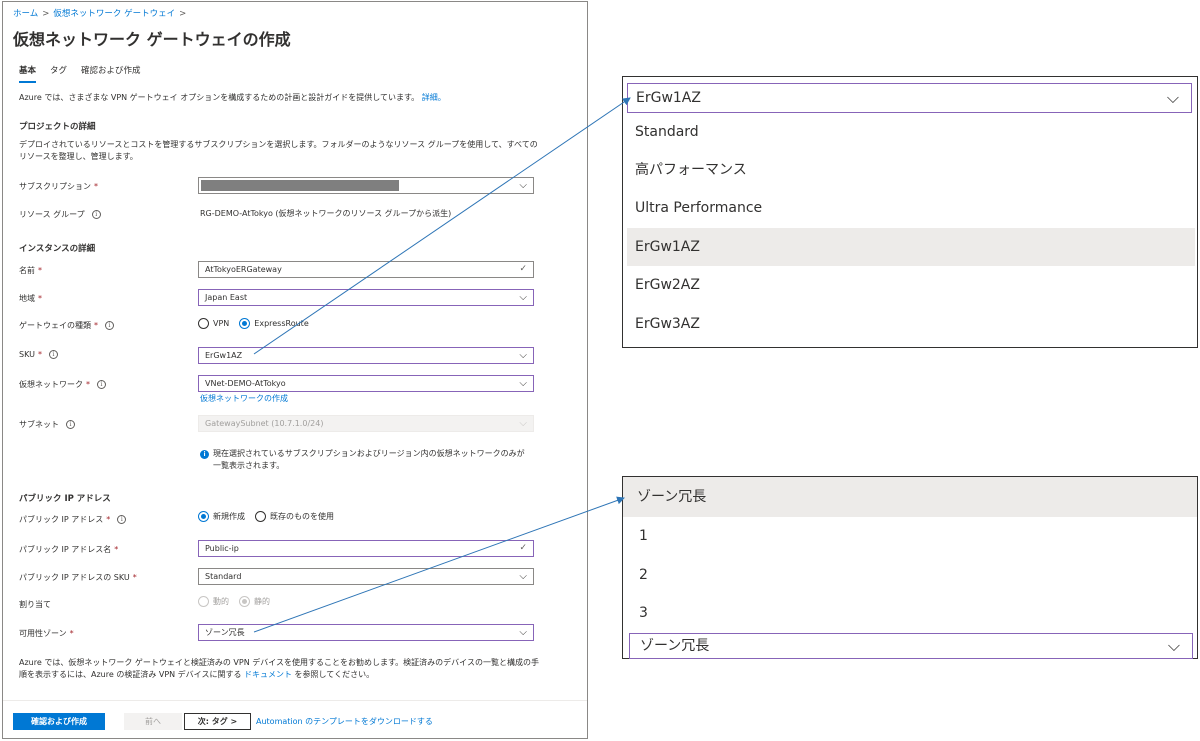 This screenshot has width=1200, height=741. Describe the element at coordinates (27, 354) in the screenshot. I see `sku-label-text: SKU` at that location.